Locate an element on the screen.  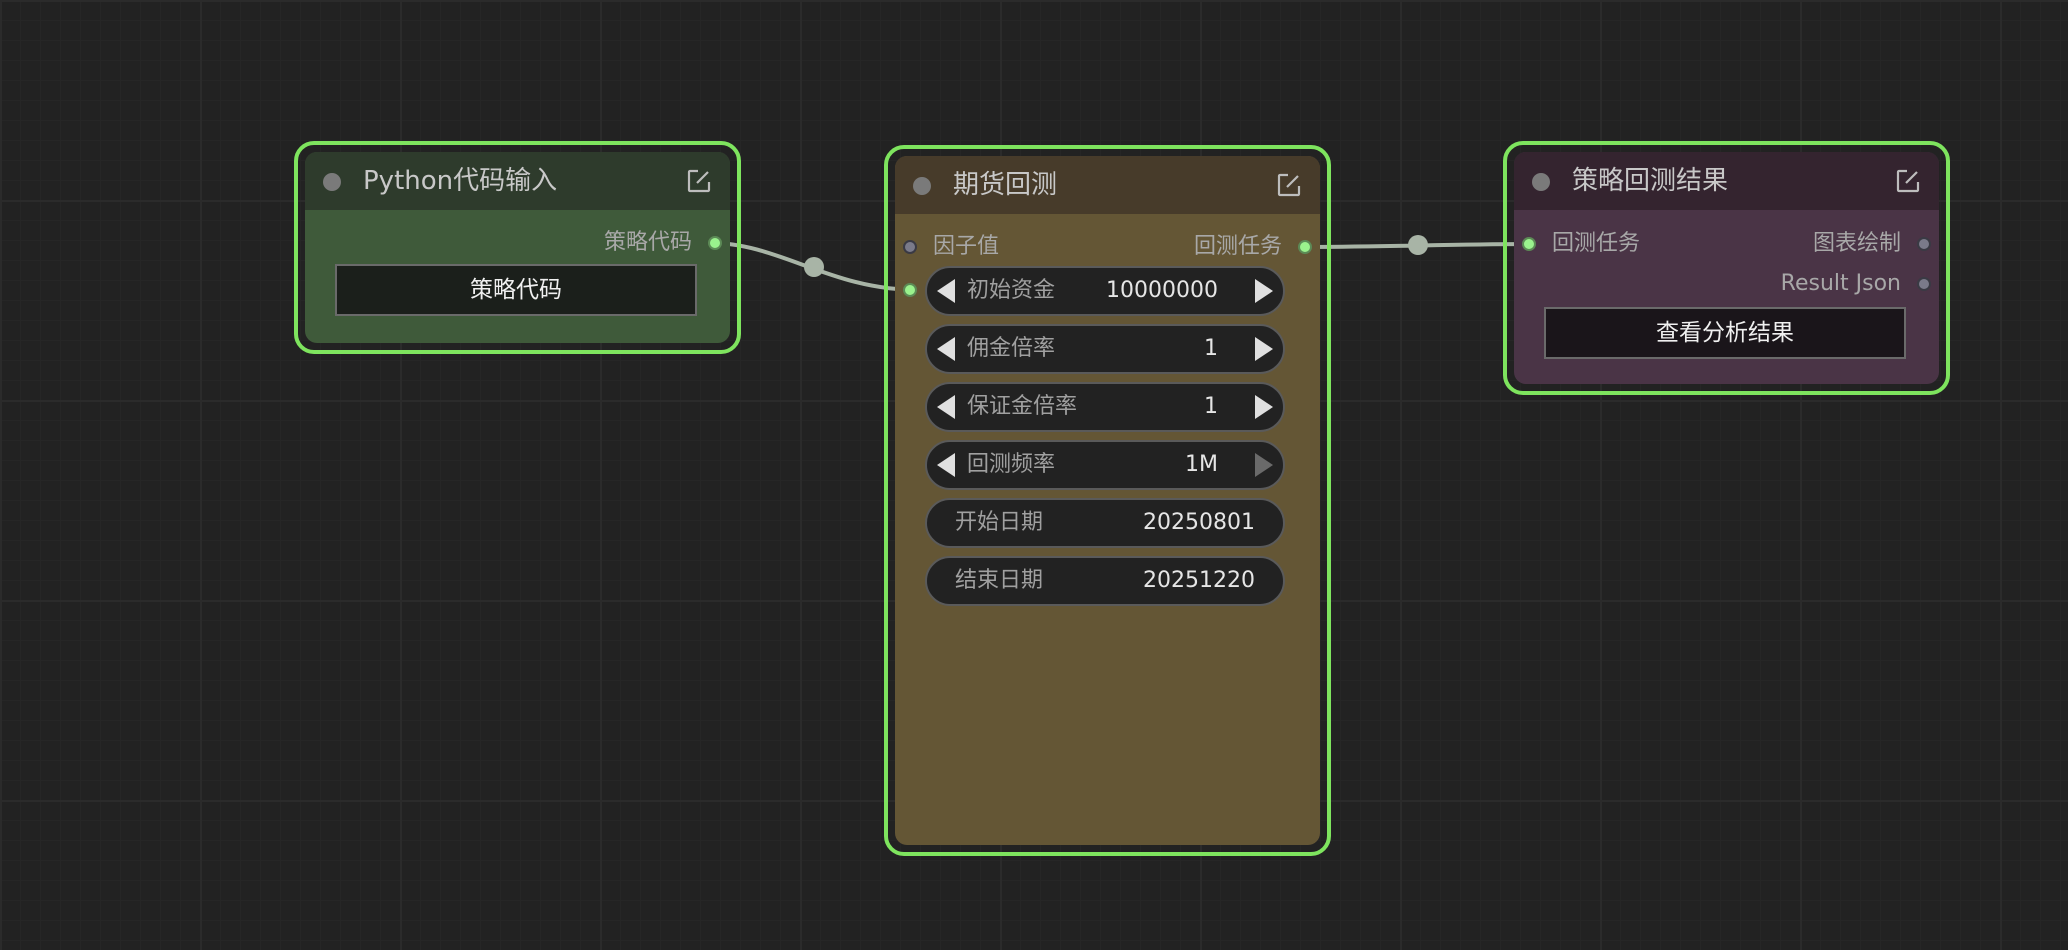
node-strategy-result: 策略回测结果 回测任务 图表绘制 Result Json 查看分析结果 is located at coordinates (1726, 268).